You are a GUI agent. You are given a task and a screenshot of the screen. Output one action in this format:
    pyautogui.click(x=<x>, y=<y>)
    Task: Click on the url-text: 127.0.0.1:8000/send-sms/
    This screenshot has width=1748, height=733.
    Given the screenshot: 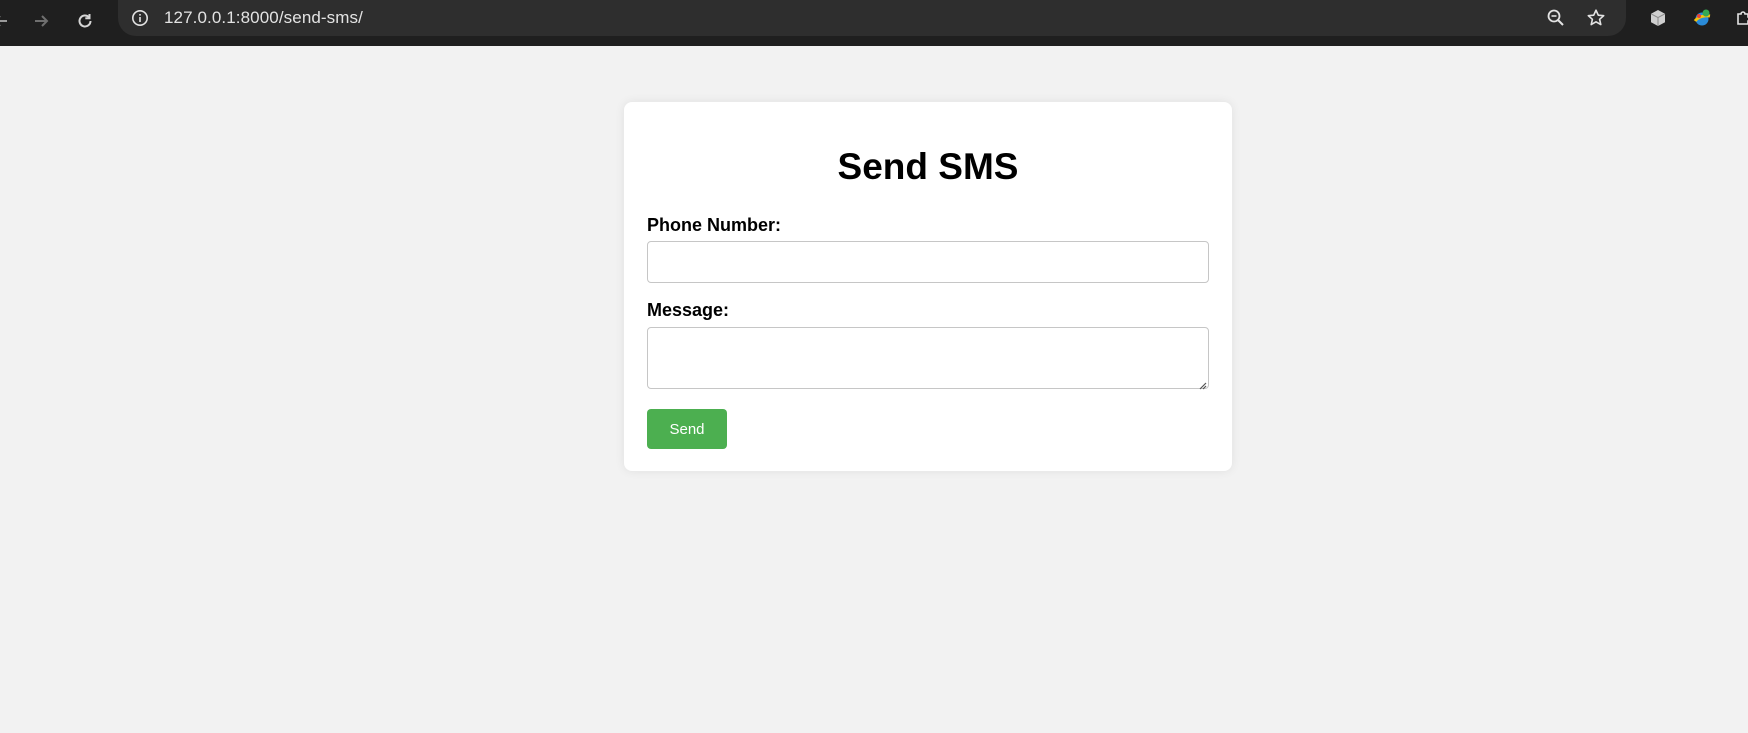 What is the action you would take?
    pyautogui.click(x=263, y=18)
    